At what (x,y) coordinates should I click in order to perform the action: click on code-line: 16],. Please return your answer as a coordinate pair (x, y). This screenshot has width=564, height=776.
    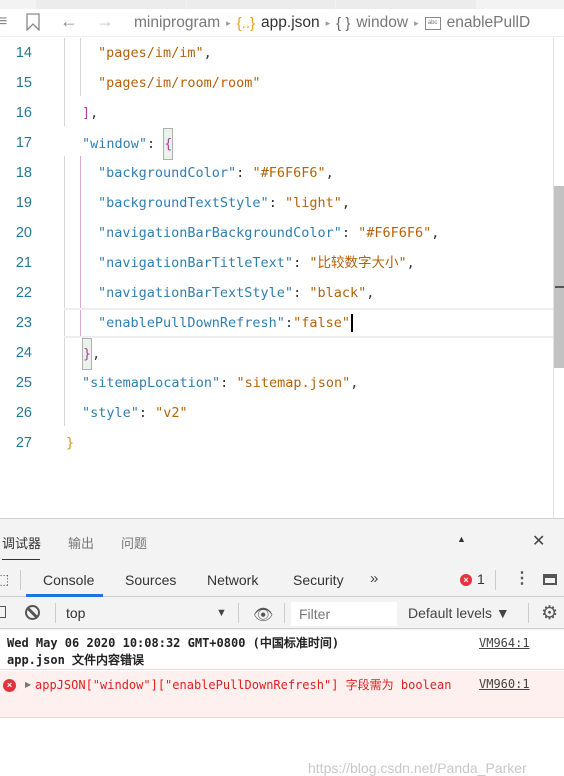
    Looking at the image, I should click on (277, 113).